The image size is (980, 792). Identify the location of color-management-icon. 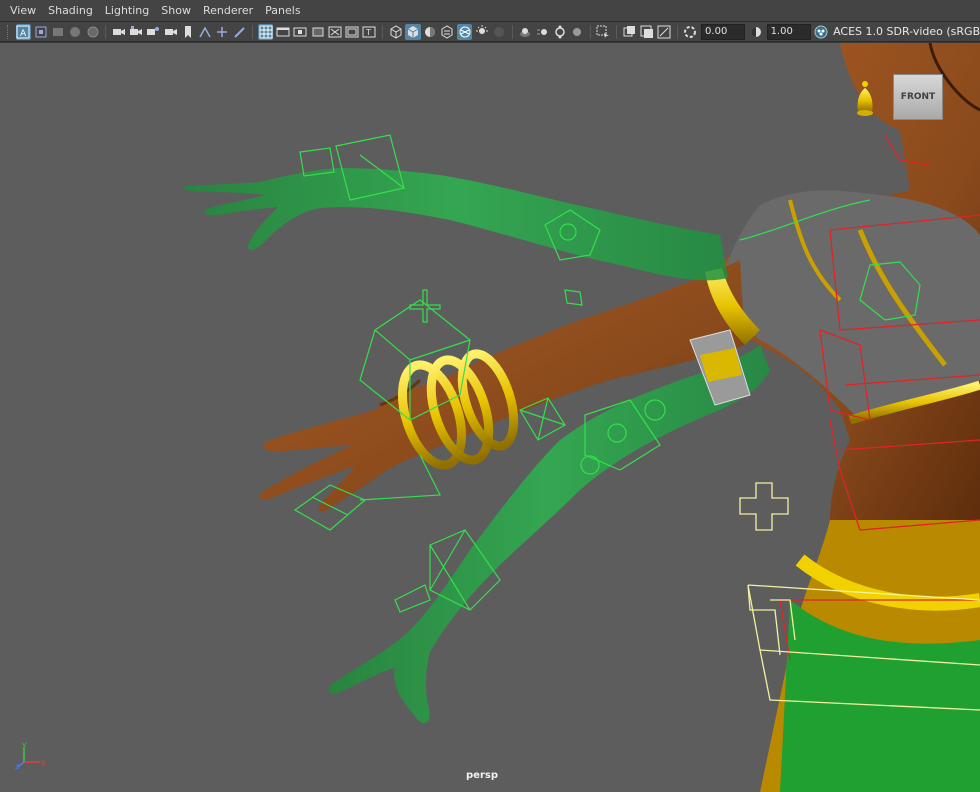
(821, 31).